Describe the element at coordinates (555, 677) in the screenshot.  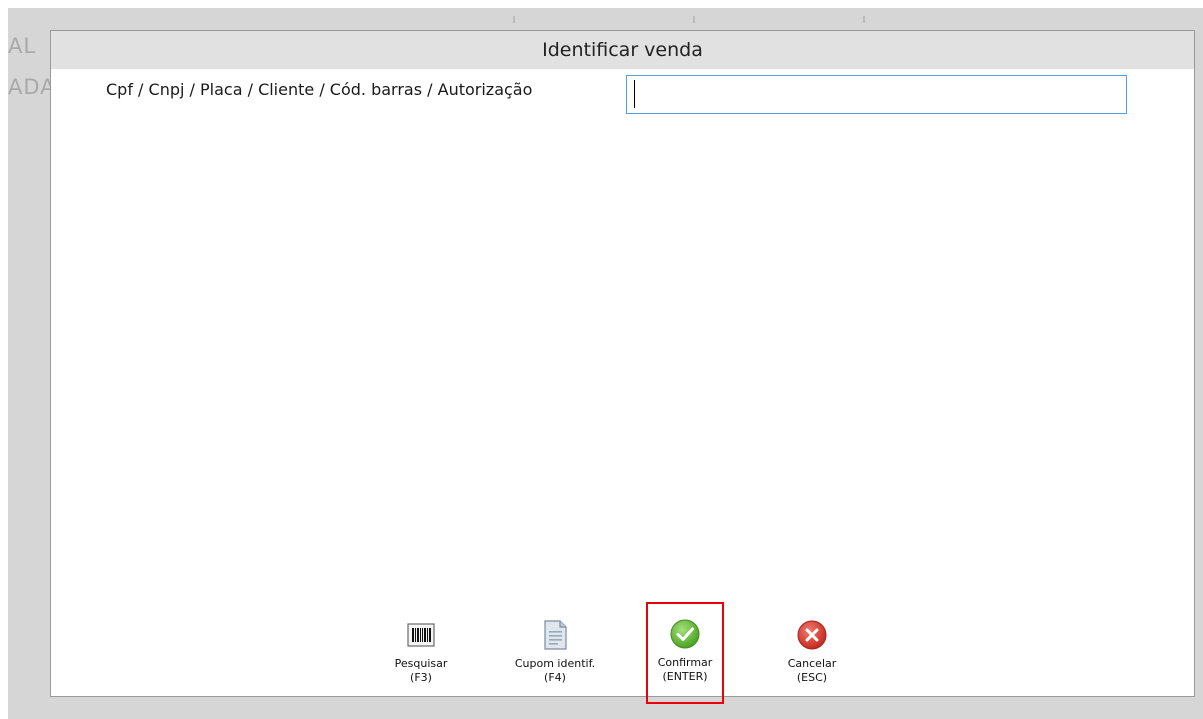
I see `cupom-identif-shortcut: (F4)` at that location.